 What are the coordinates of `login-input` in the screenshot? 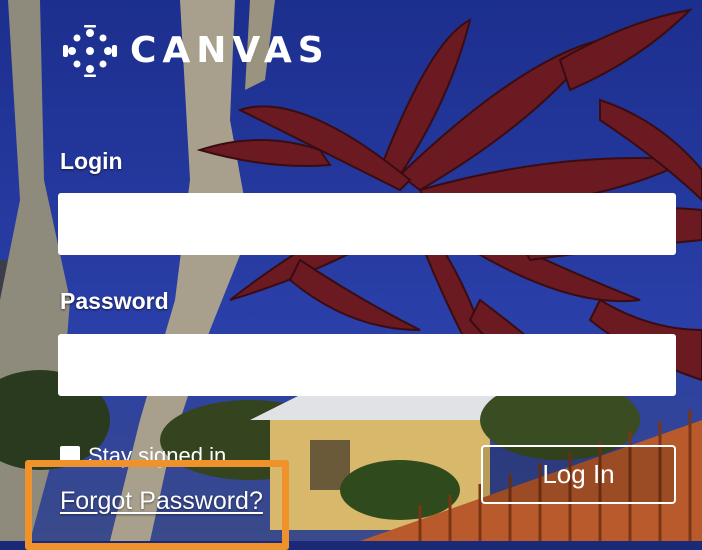 It's located at (367, 224).